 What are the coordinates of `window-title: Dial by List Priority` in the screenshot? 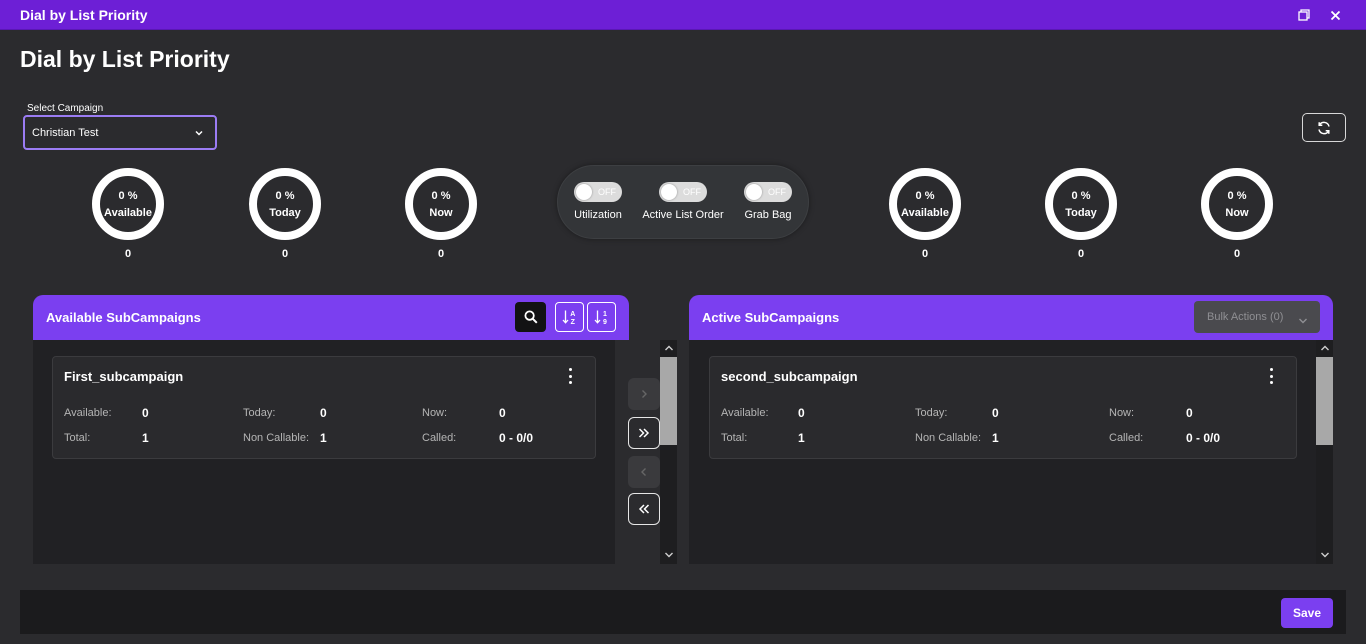 It's located at (84, 15).